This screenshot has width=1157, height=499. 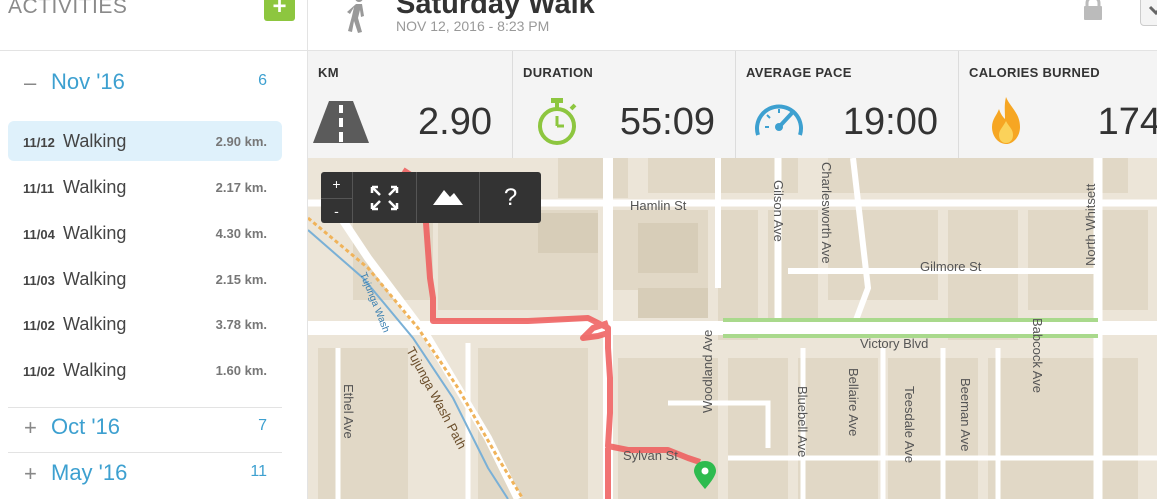 I want to click on month-label: Oct '16, so click(x=86, y=426).